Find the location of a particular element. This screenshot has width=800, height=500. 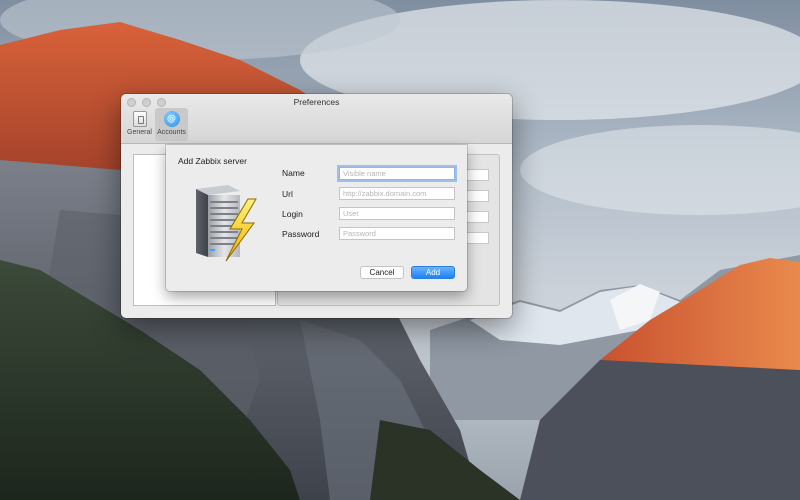

sheet-title: Add Zabbix server is located at coordinates (212, 161).